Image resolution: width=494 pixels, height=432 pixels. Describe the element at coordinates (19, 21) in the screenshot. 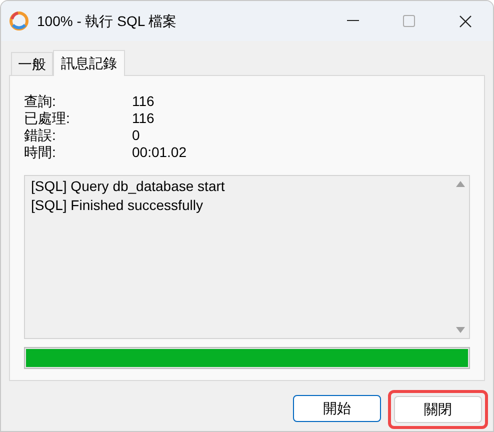

I see `app-logo-icon` at that location.